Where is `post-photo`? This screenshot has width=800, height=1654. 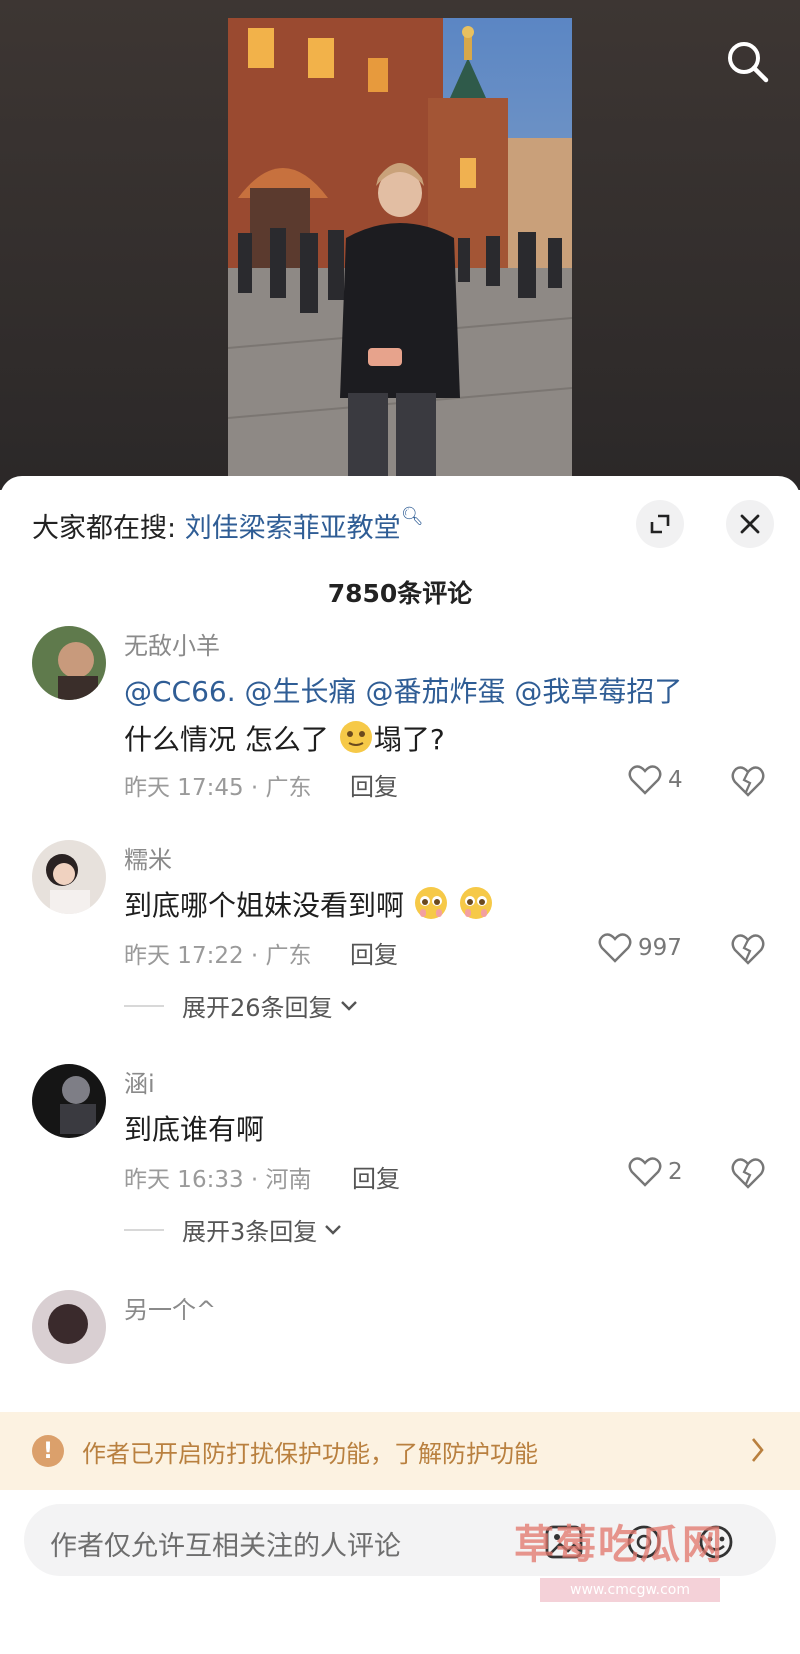 post-photo is located at coordinates (400, 248).